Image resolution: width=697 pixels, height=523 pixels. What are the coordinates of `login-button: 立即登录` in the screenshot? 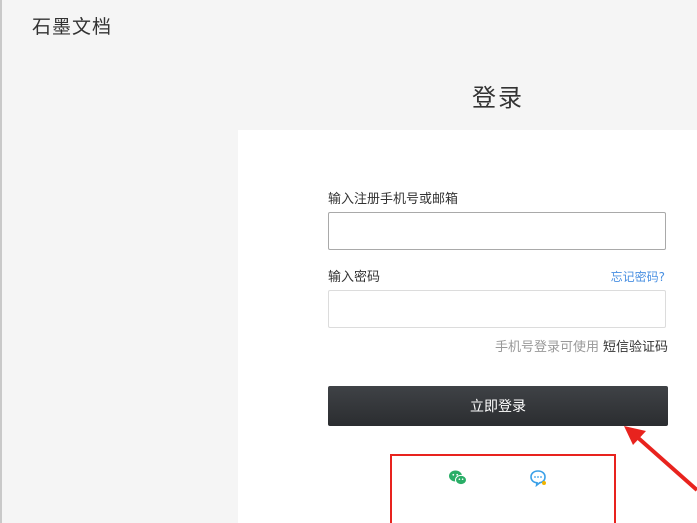 It's located at (498, 406).